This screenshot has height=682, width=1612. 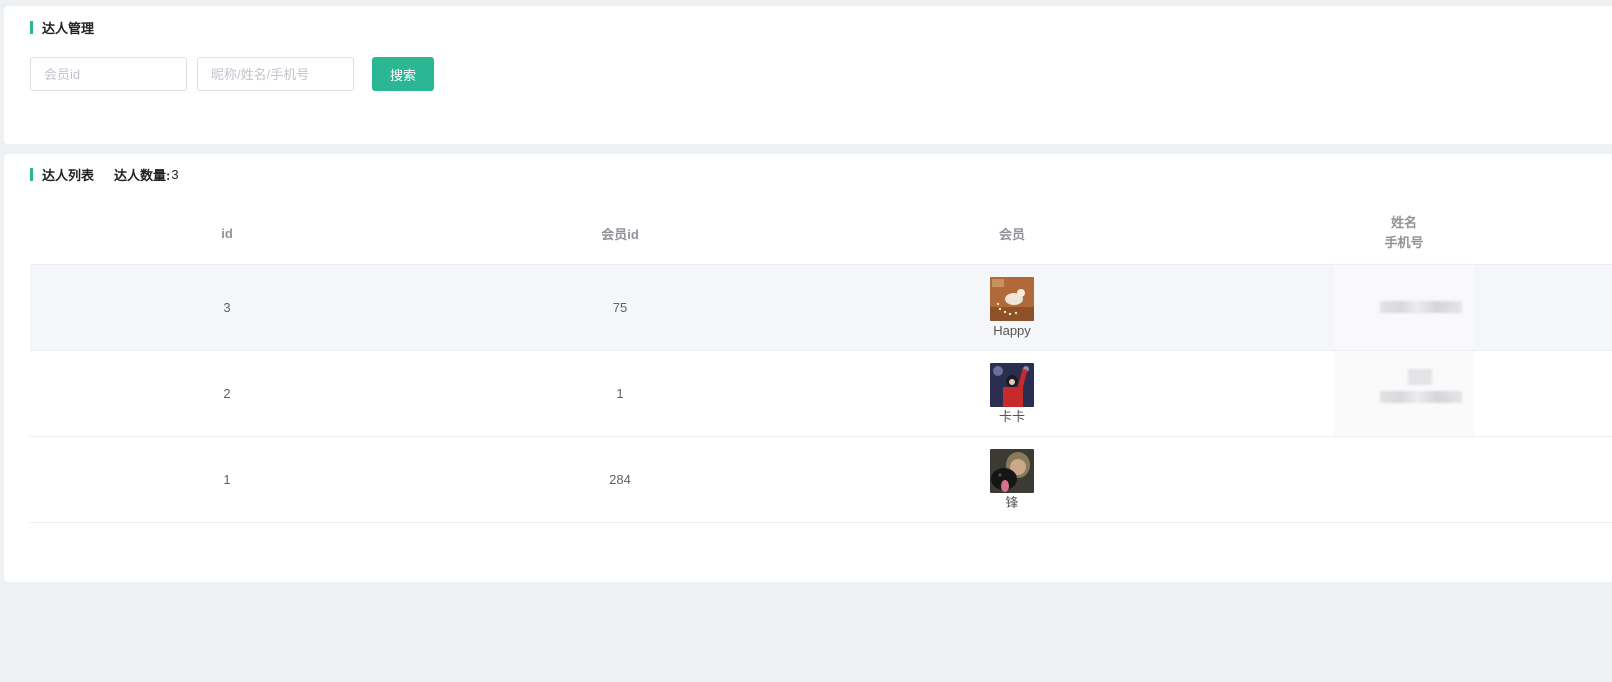 I want to click on cell-id: 2, so click(x=227, y=393).